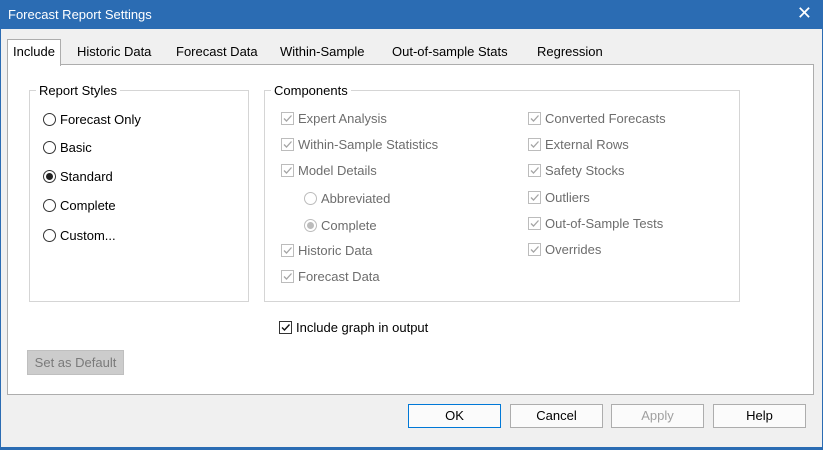  I want to click on checkbox-label: Within-Sample Statistics, so click(368, 144).